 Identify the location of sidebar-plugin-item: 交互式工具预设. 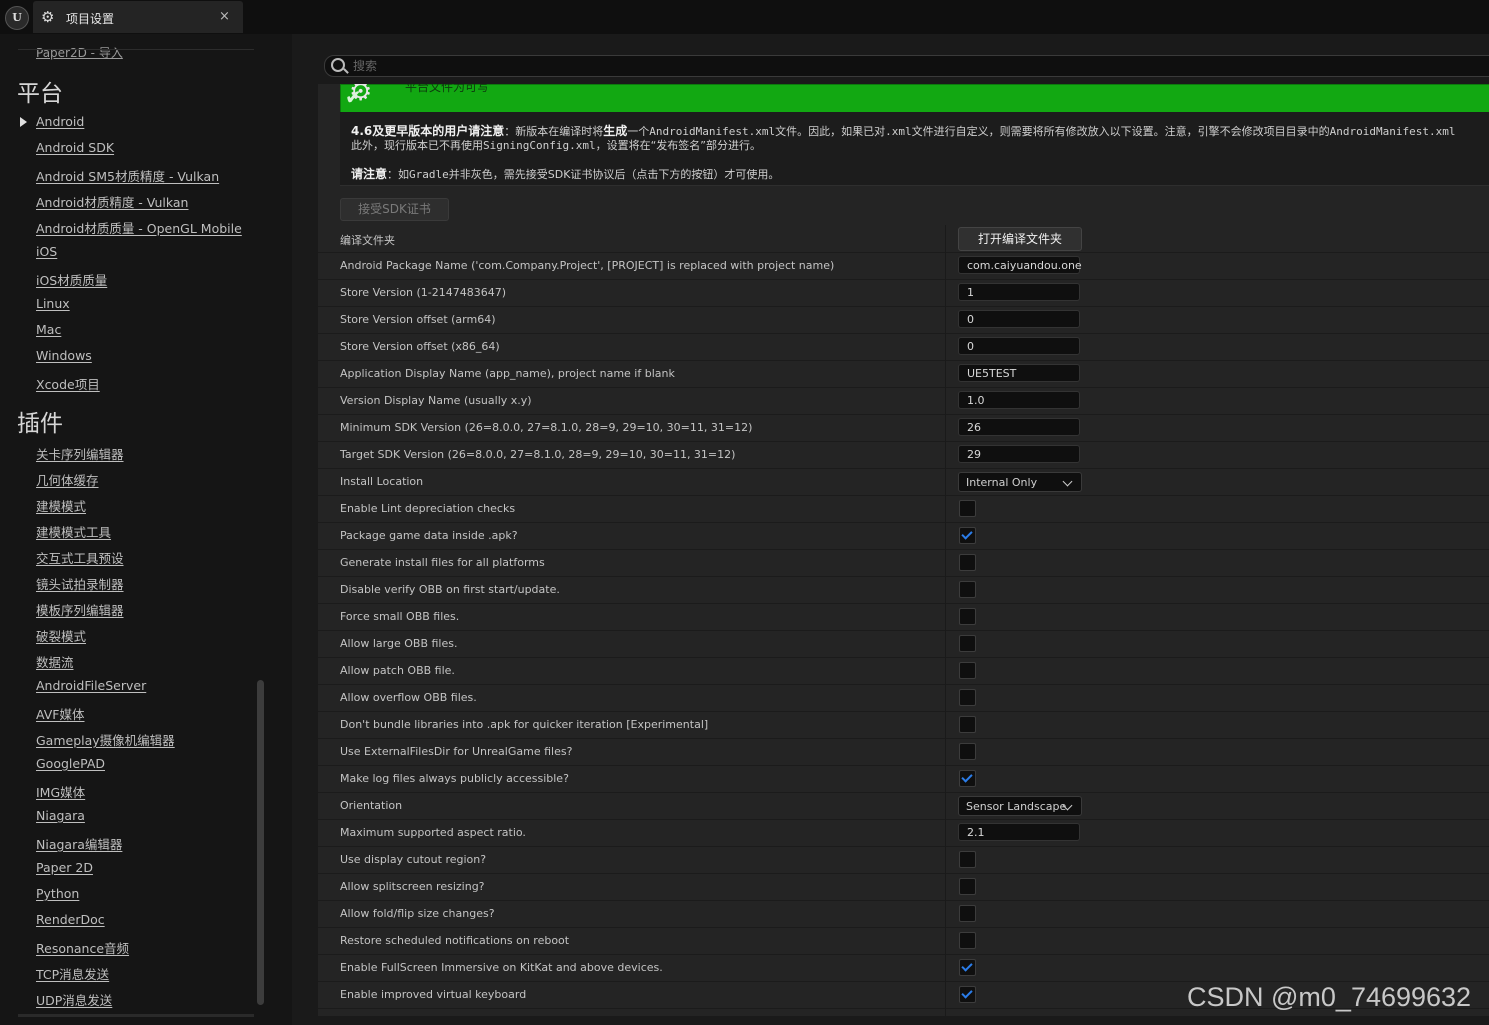
(80, 557).